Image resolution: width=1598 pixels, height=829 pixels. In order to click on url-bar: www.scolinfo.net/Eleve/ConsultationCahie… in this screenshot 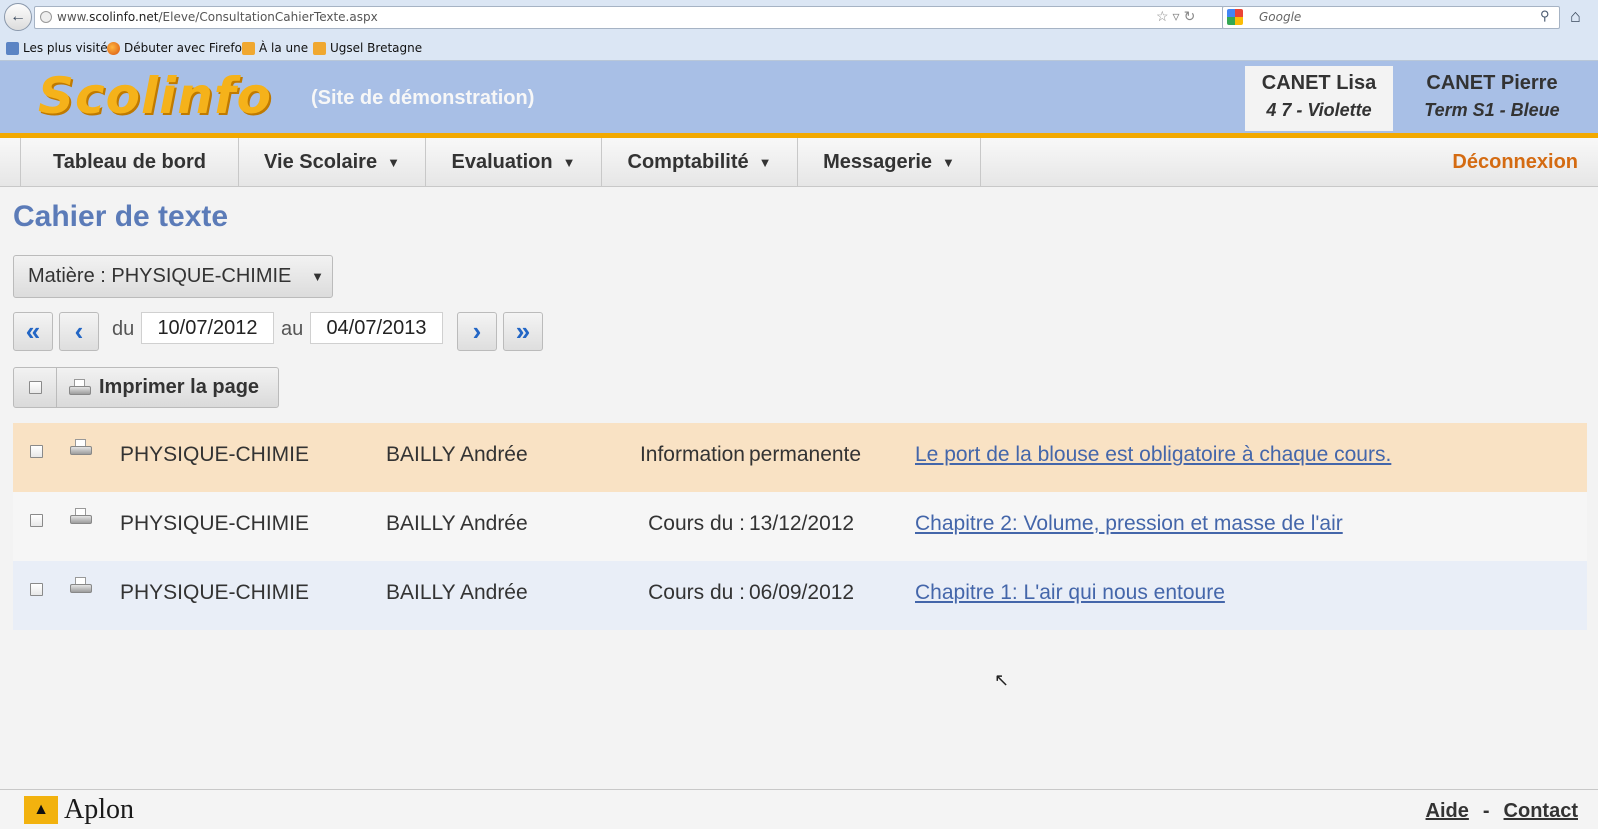, I will do `click(629, 17)`.